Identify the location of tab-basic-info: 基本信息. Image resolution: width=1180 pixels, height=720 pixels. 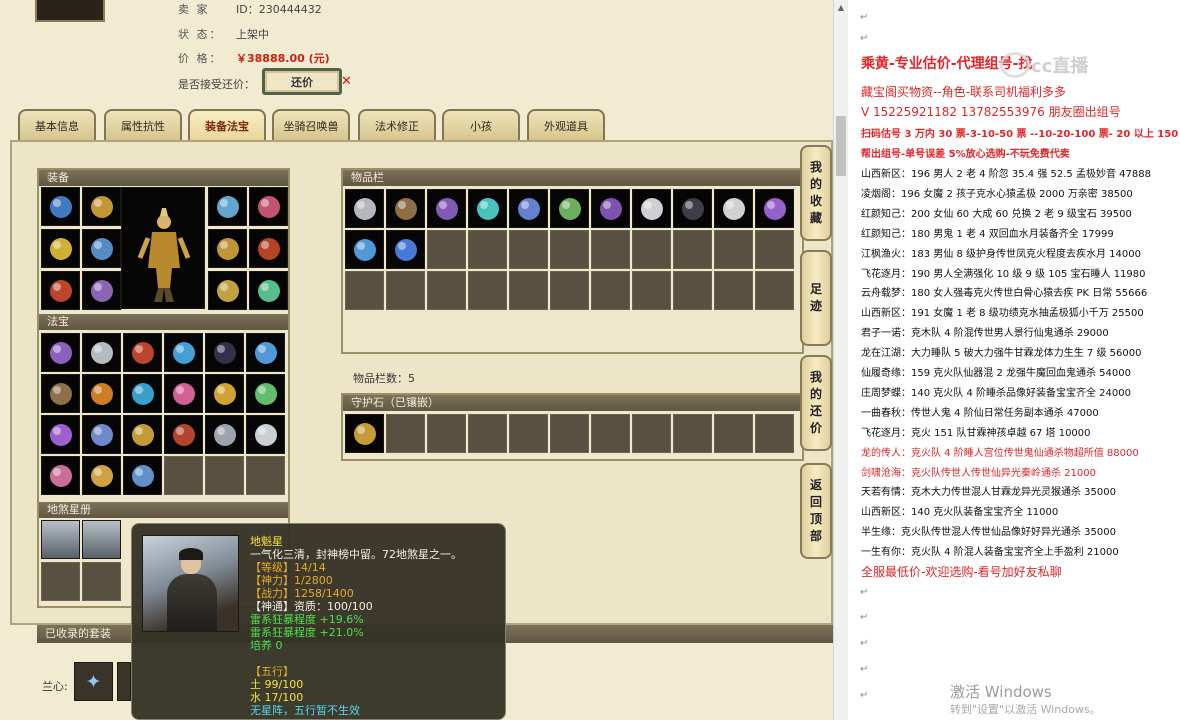
(57, 125).